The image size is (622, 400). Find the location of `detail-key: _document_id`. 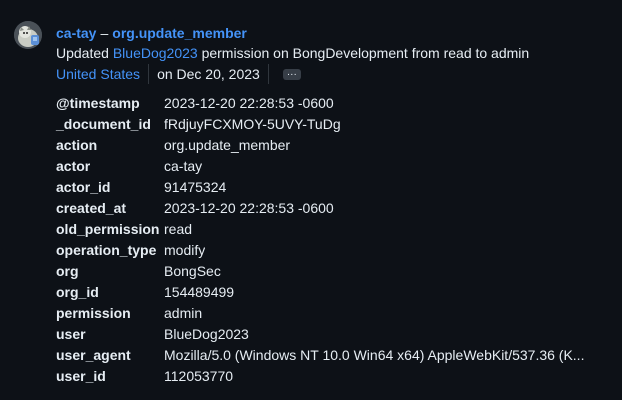

detail-key: _document_id is located at coordinates (103, 124).